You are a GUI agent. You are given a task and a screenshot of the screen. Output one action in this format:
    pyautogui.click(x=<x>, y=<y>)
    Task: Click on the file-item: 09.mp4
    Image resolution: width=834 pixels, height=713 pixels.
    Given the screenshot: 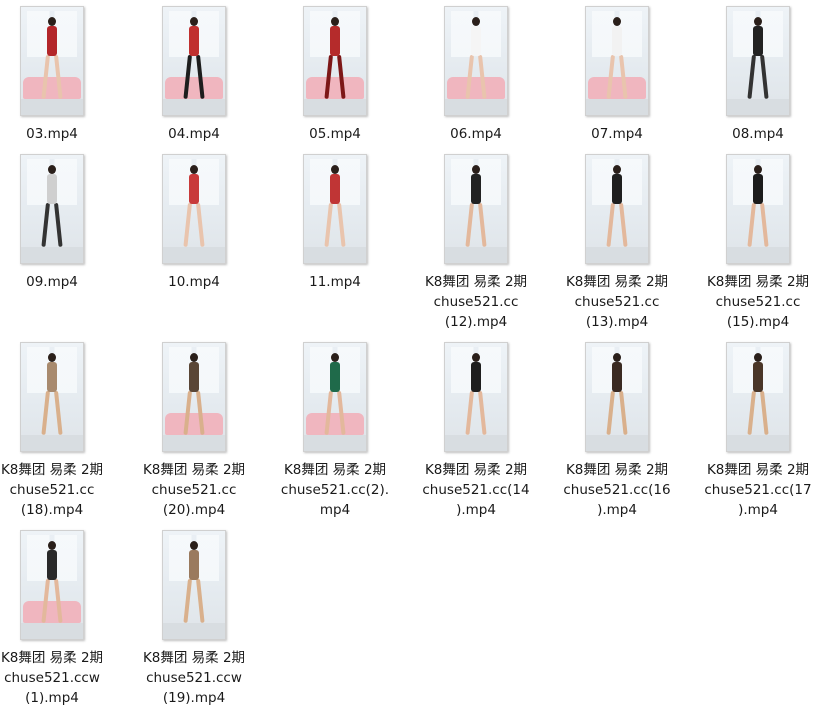 What is the action you would take?
    pyautogui.click(x=58, y=221)
    